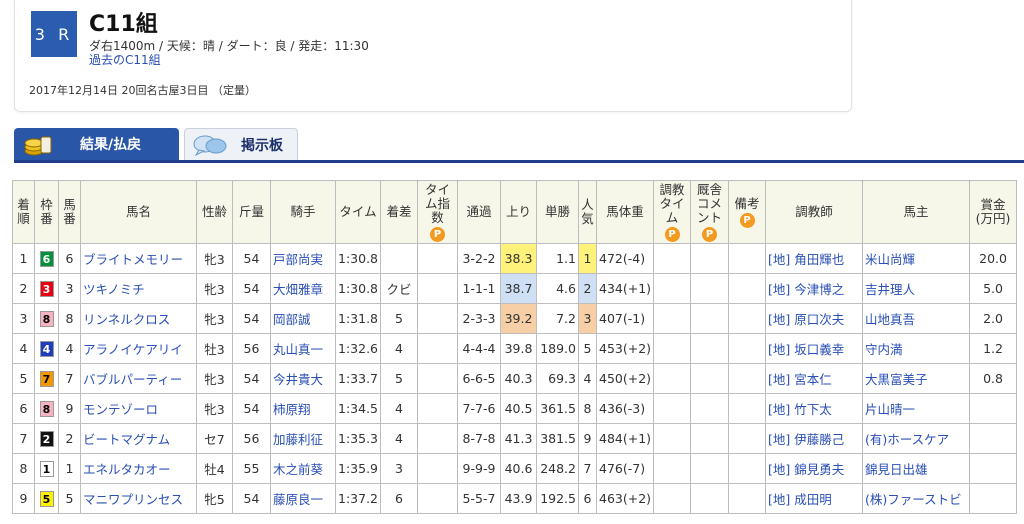 This screenshot has height=524, width=1024. What do you see at coordinates (890, 289) in the screenshot?
I see `owner-link: 吉井理人` at bounding box center [890, 289].